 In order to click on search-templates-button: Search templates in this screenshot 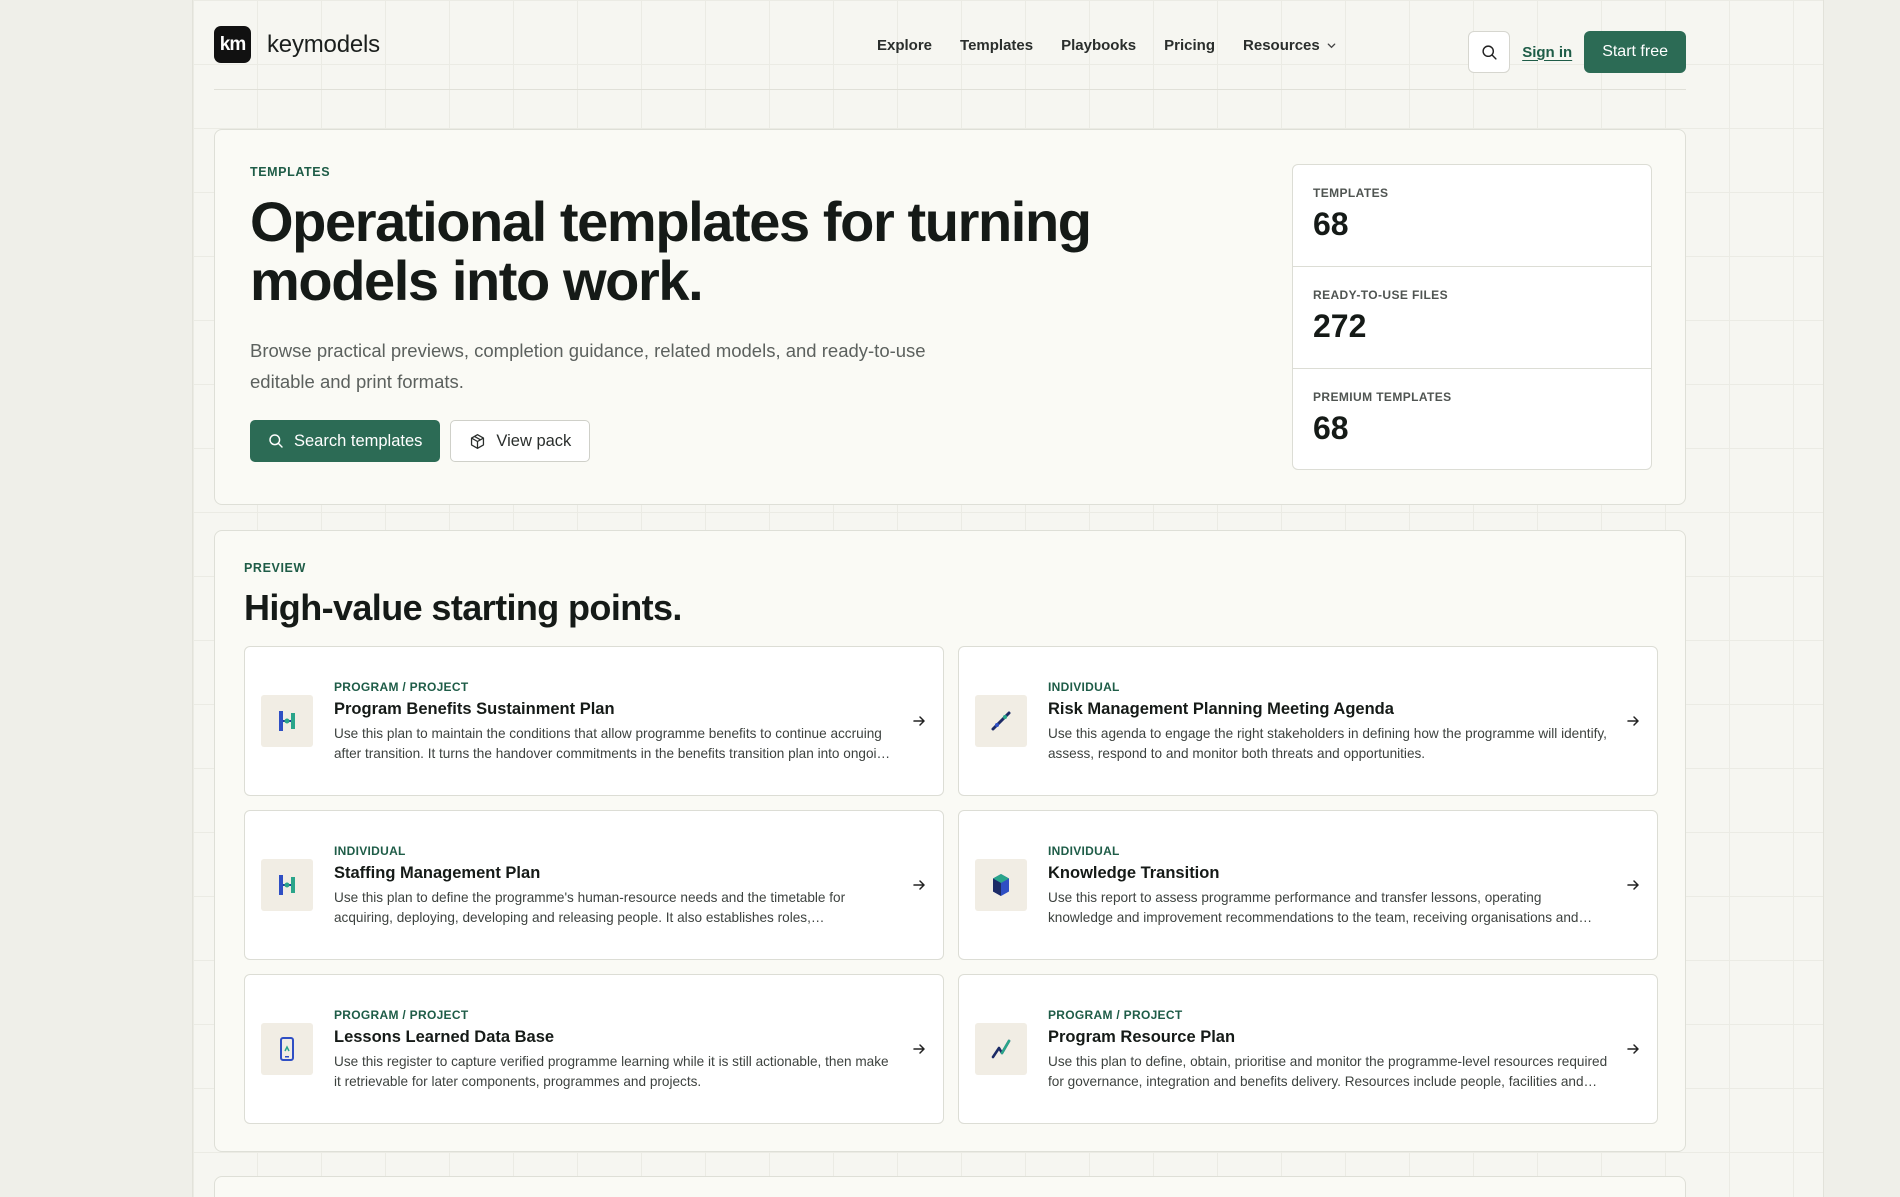, I will do `click(345, 441)`.